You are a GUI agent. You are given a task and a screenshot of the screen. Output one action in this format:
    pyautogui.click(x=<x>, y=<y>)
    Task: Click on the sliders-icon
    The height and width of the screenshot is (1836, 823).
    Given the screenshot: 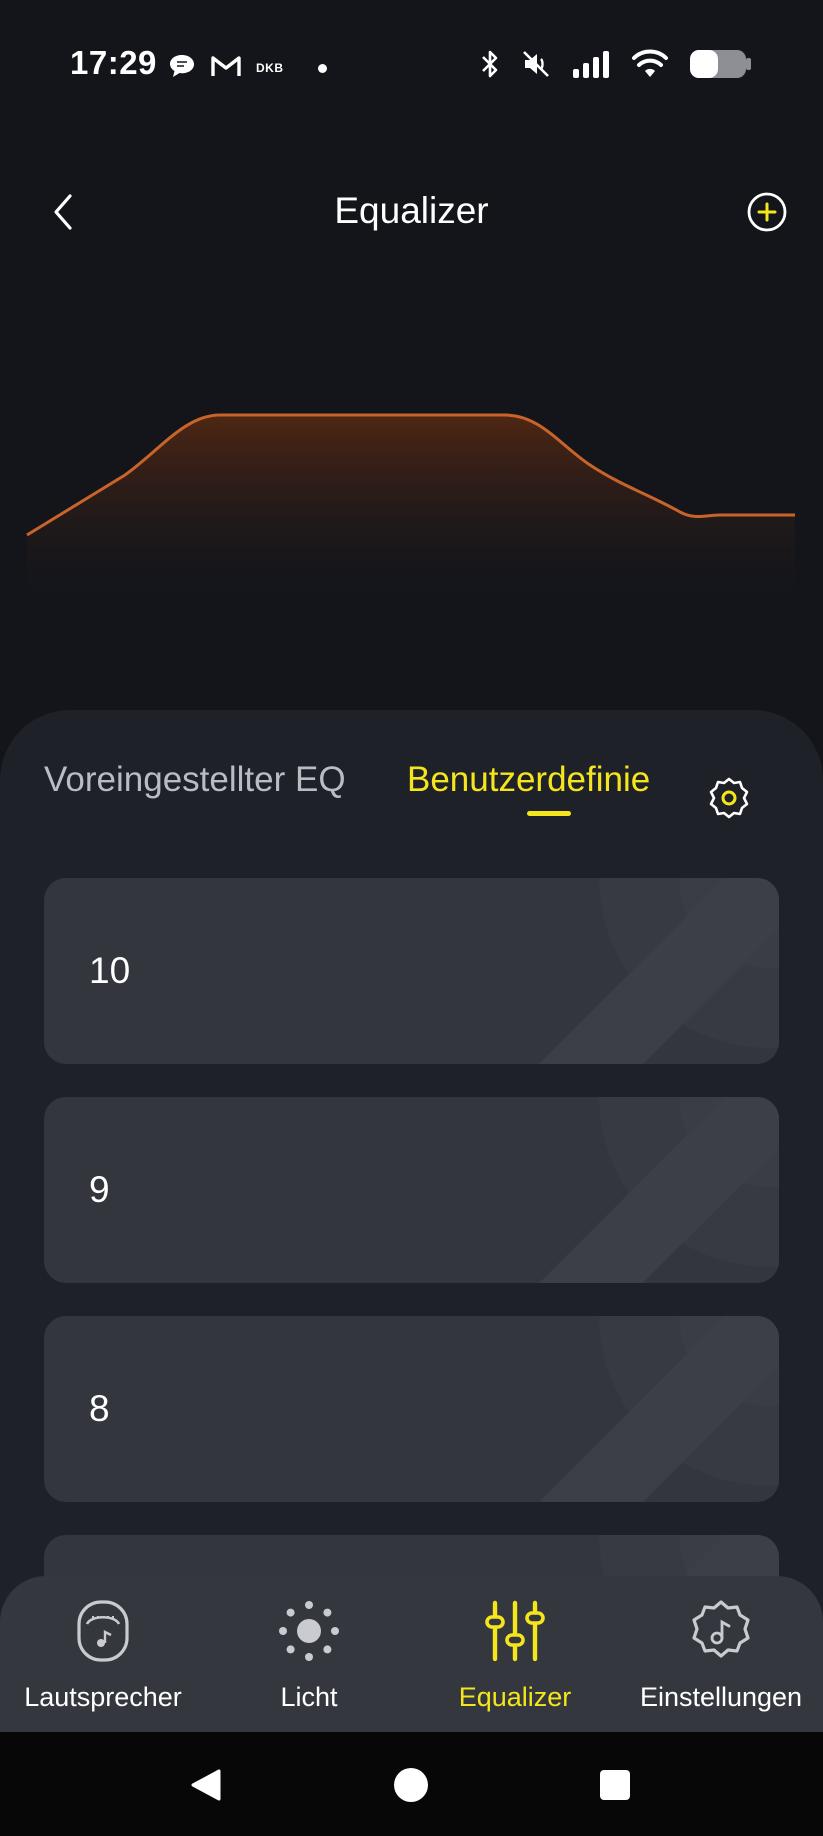 What is the action you would take?
    pyautogui.click(x=515, y=1631)
    